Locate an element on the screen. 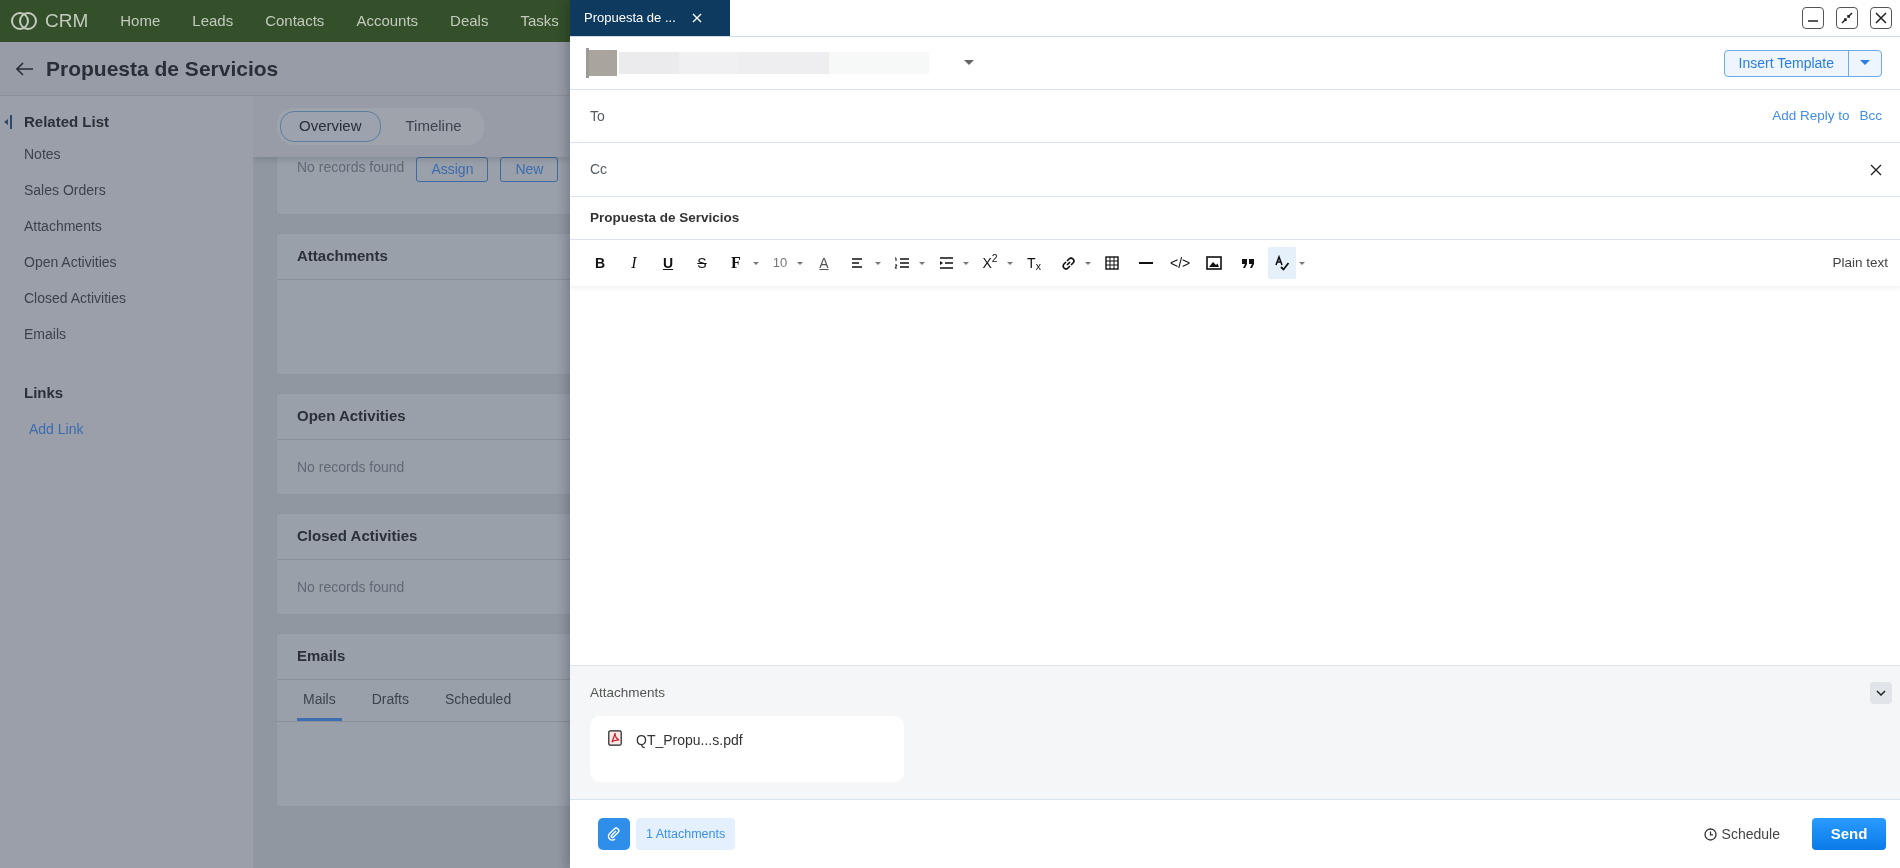 Image resolution: width=1900 pixels, height=868 pixels. sidebar-item: Attachments is located at coordinates (126, 226).